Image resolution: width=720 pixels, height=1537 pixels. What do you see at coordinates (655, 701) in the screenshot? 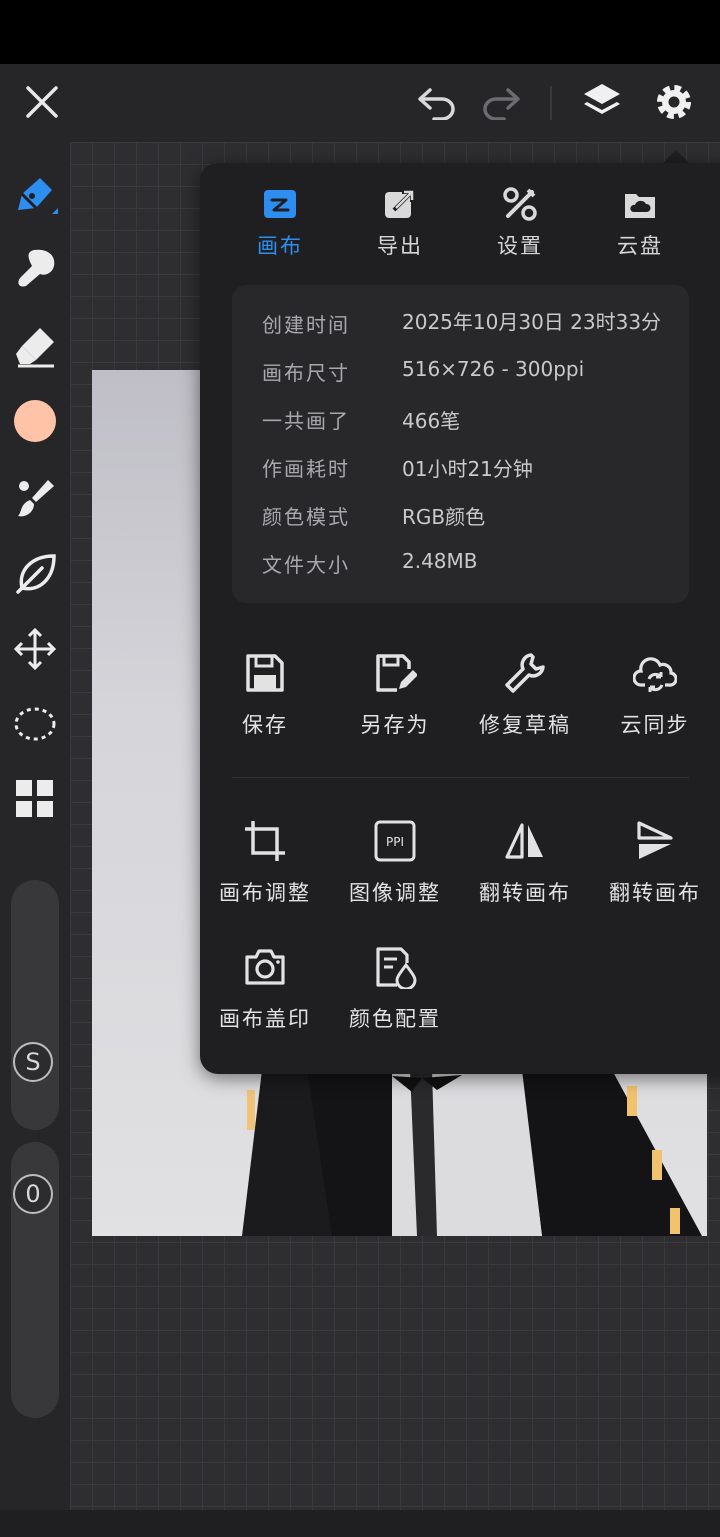
I see `cloud-sync-button: 云同步` at bounding box center [655, 701].